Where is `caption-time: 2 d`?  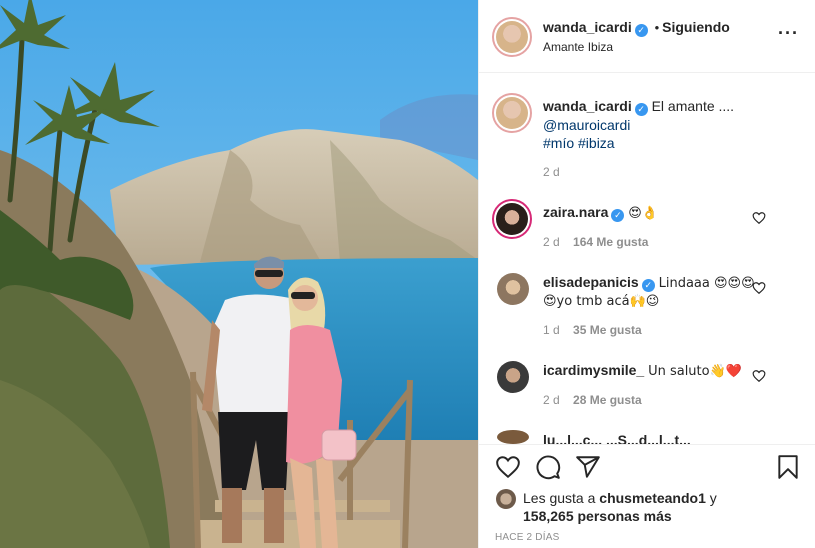
caption-time: 2 d is located at coordinates (551, 172).